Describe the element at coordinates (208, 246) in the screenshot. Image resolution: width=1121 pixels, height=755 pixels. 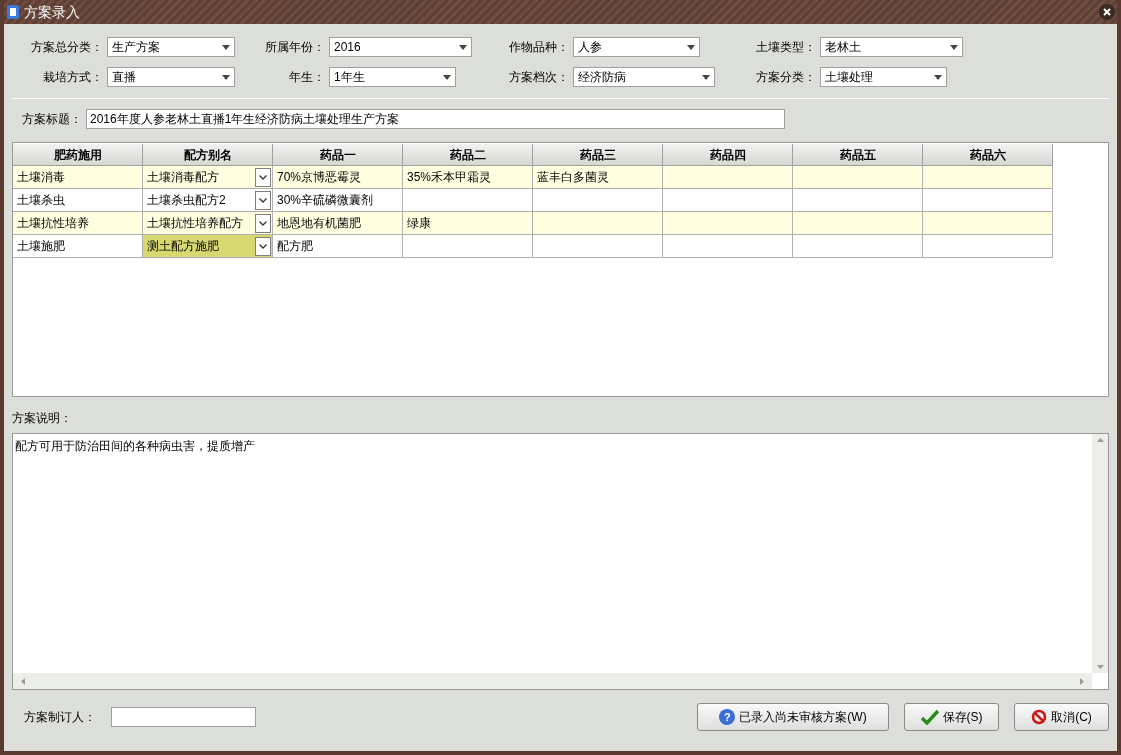
I see `dropdown-cell: 测土配方施肥` at that location.